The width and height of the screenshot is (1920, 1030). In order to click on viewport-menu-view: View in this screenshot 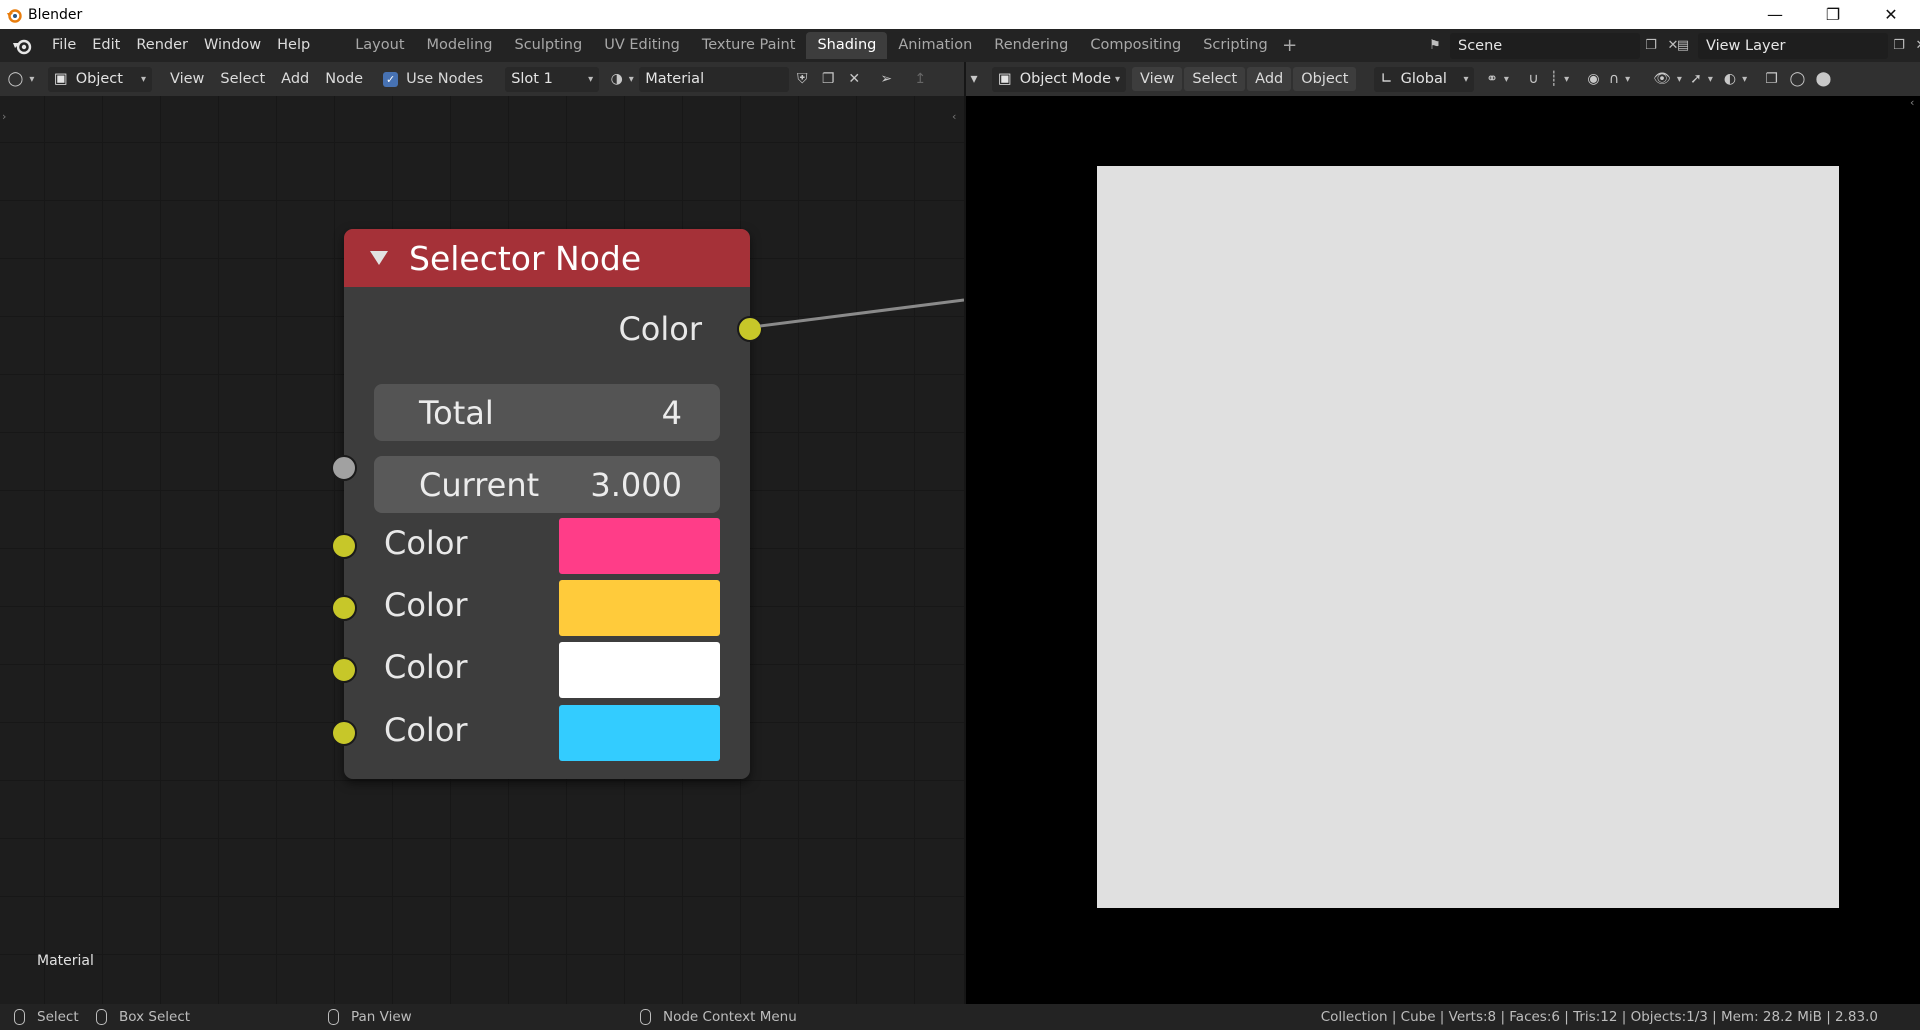, I will do `click(1157, 79)`.